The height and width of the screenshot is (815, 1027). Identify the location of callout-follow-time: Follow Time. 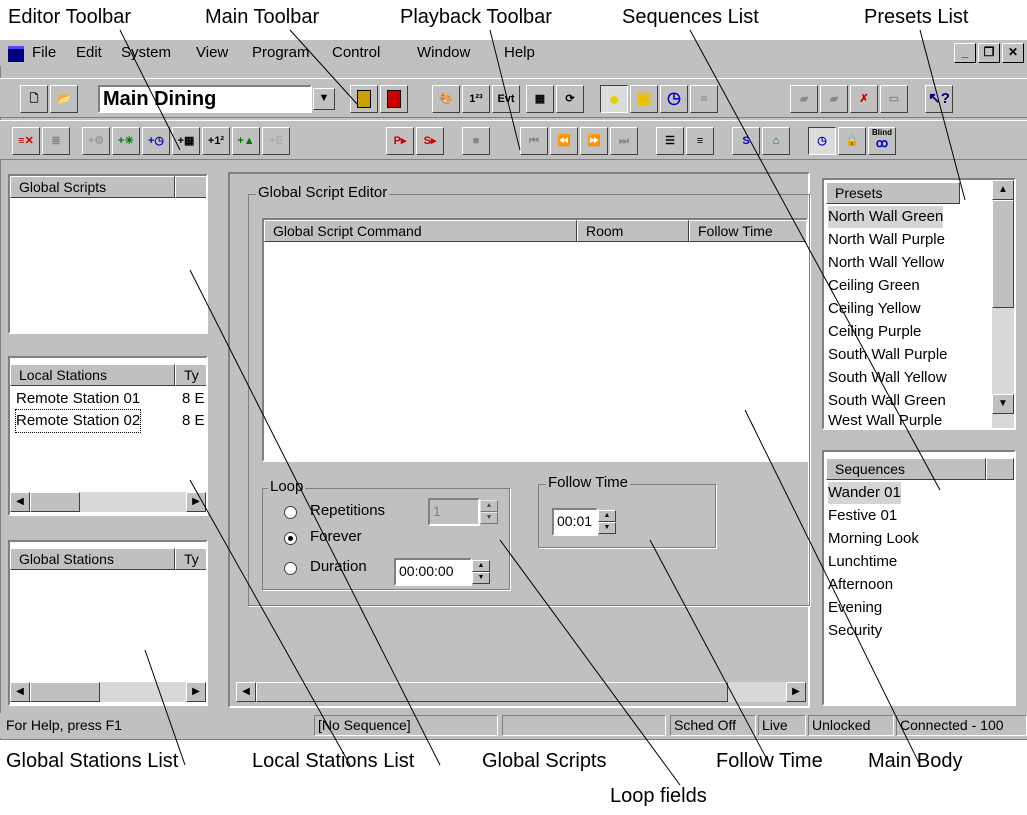
(769, 761).